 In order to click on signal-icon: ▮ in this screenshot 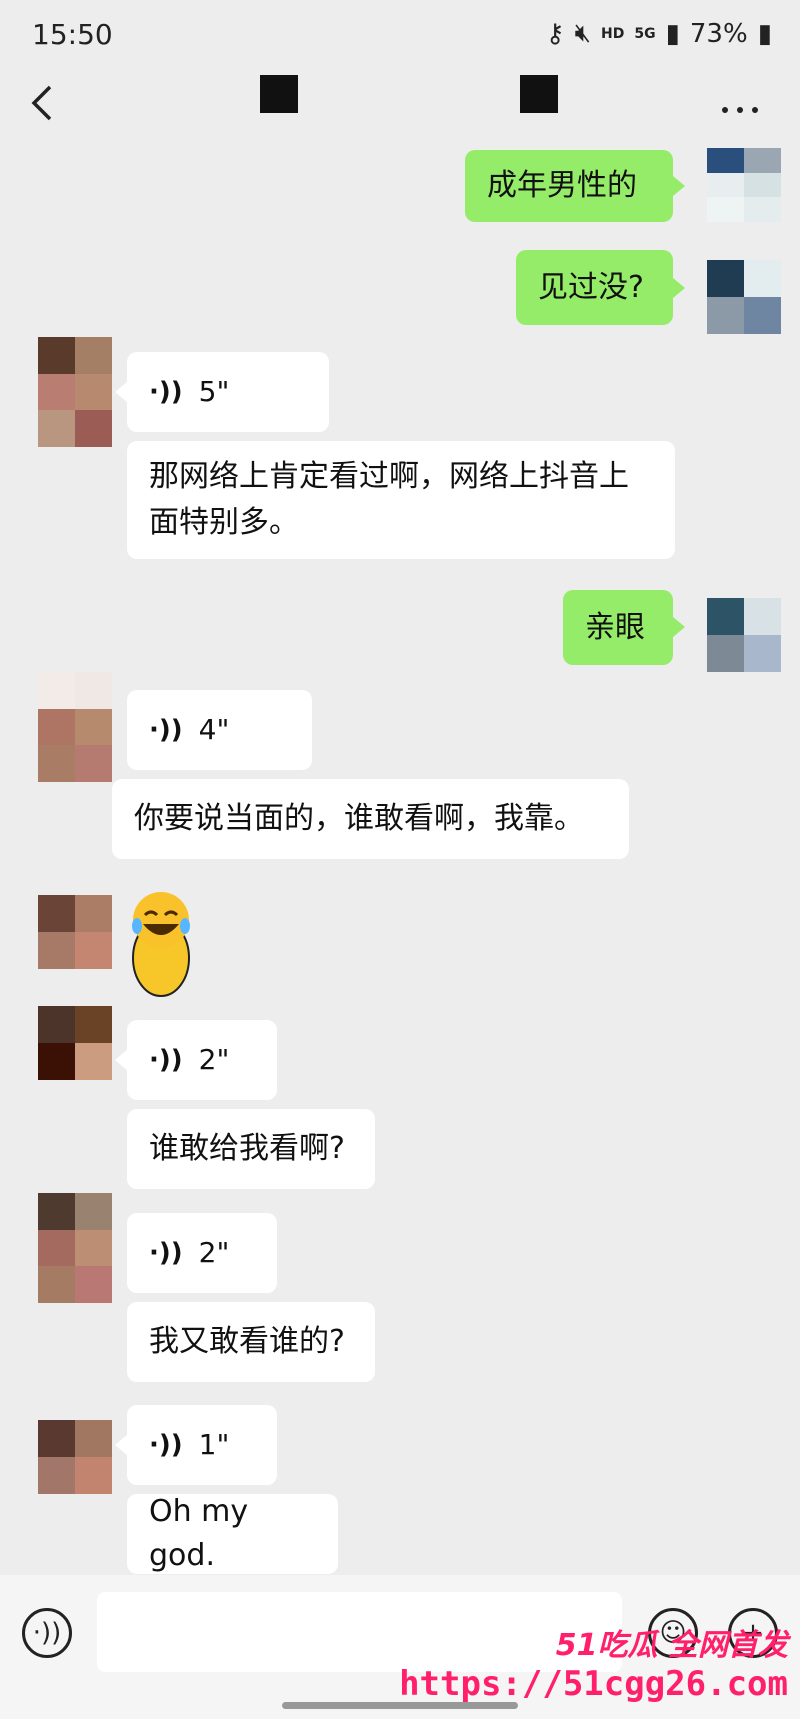, I will do `click(672, 33)`.